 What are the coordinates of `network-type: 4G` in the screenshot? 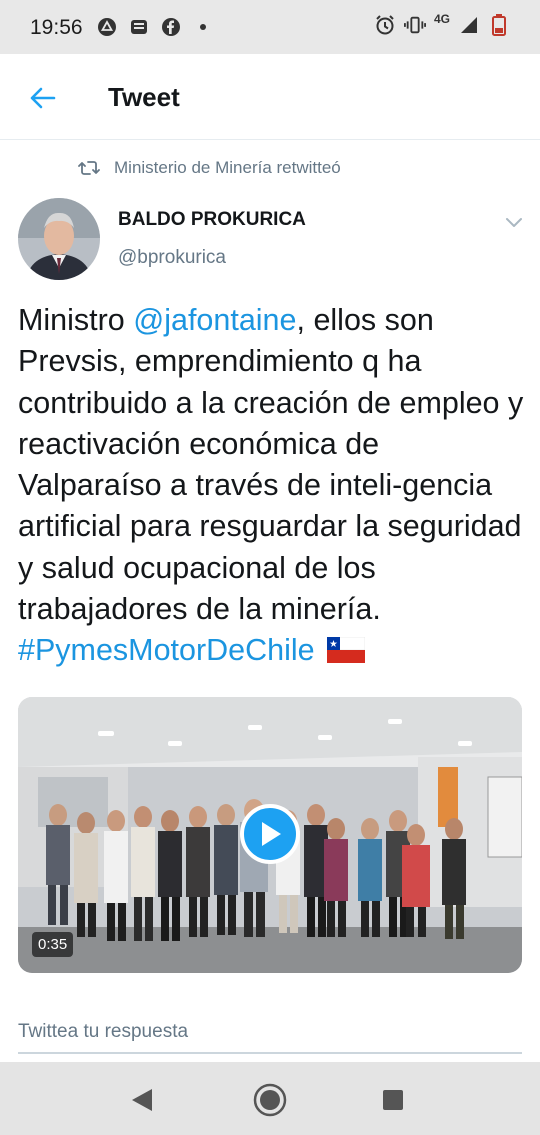 It's located at (441, 19).